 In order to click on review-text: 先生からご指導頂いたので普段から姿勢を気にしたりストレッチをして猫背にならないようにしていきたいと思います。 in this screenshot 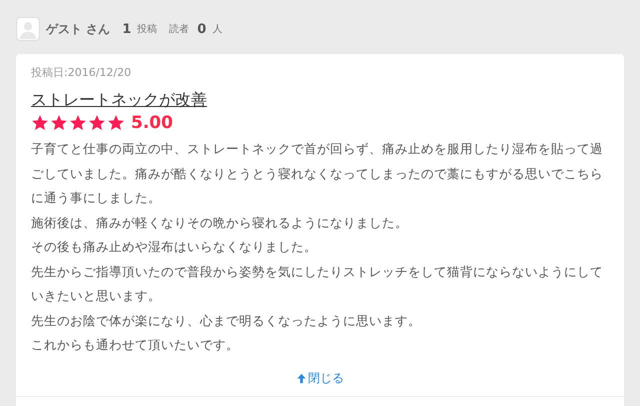, I will do `click(317, 283)`.